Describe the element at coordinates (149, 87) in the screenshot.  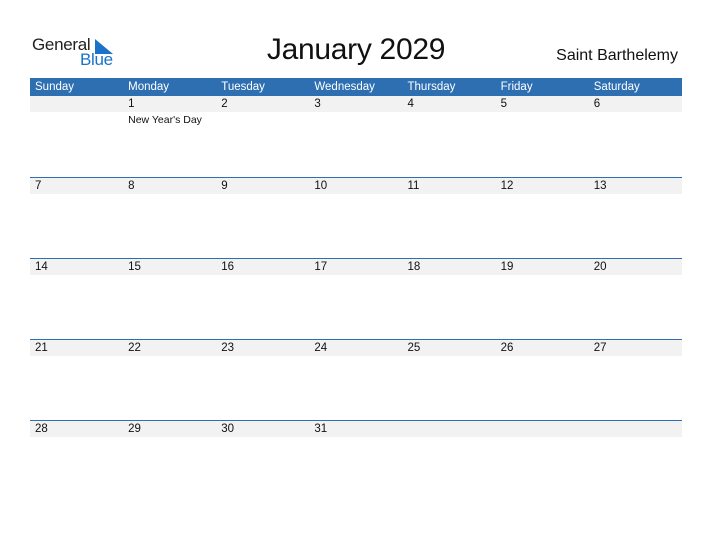
I see `weekday-monday: Monday` at that location.